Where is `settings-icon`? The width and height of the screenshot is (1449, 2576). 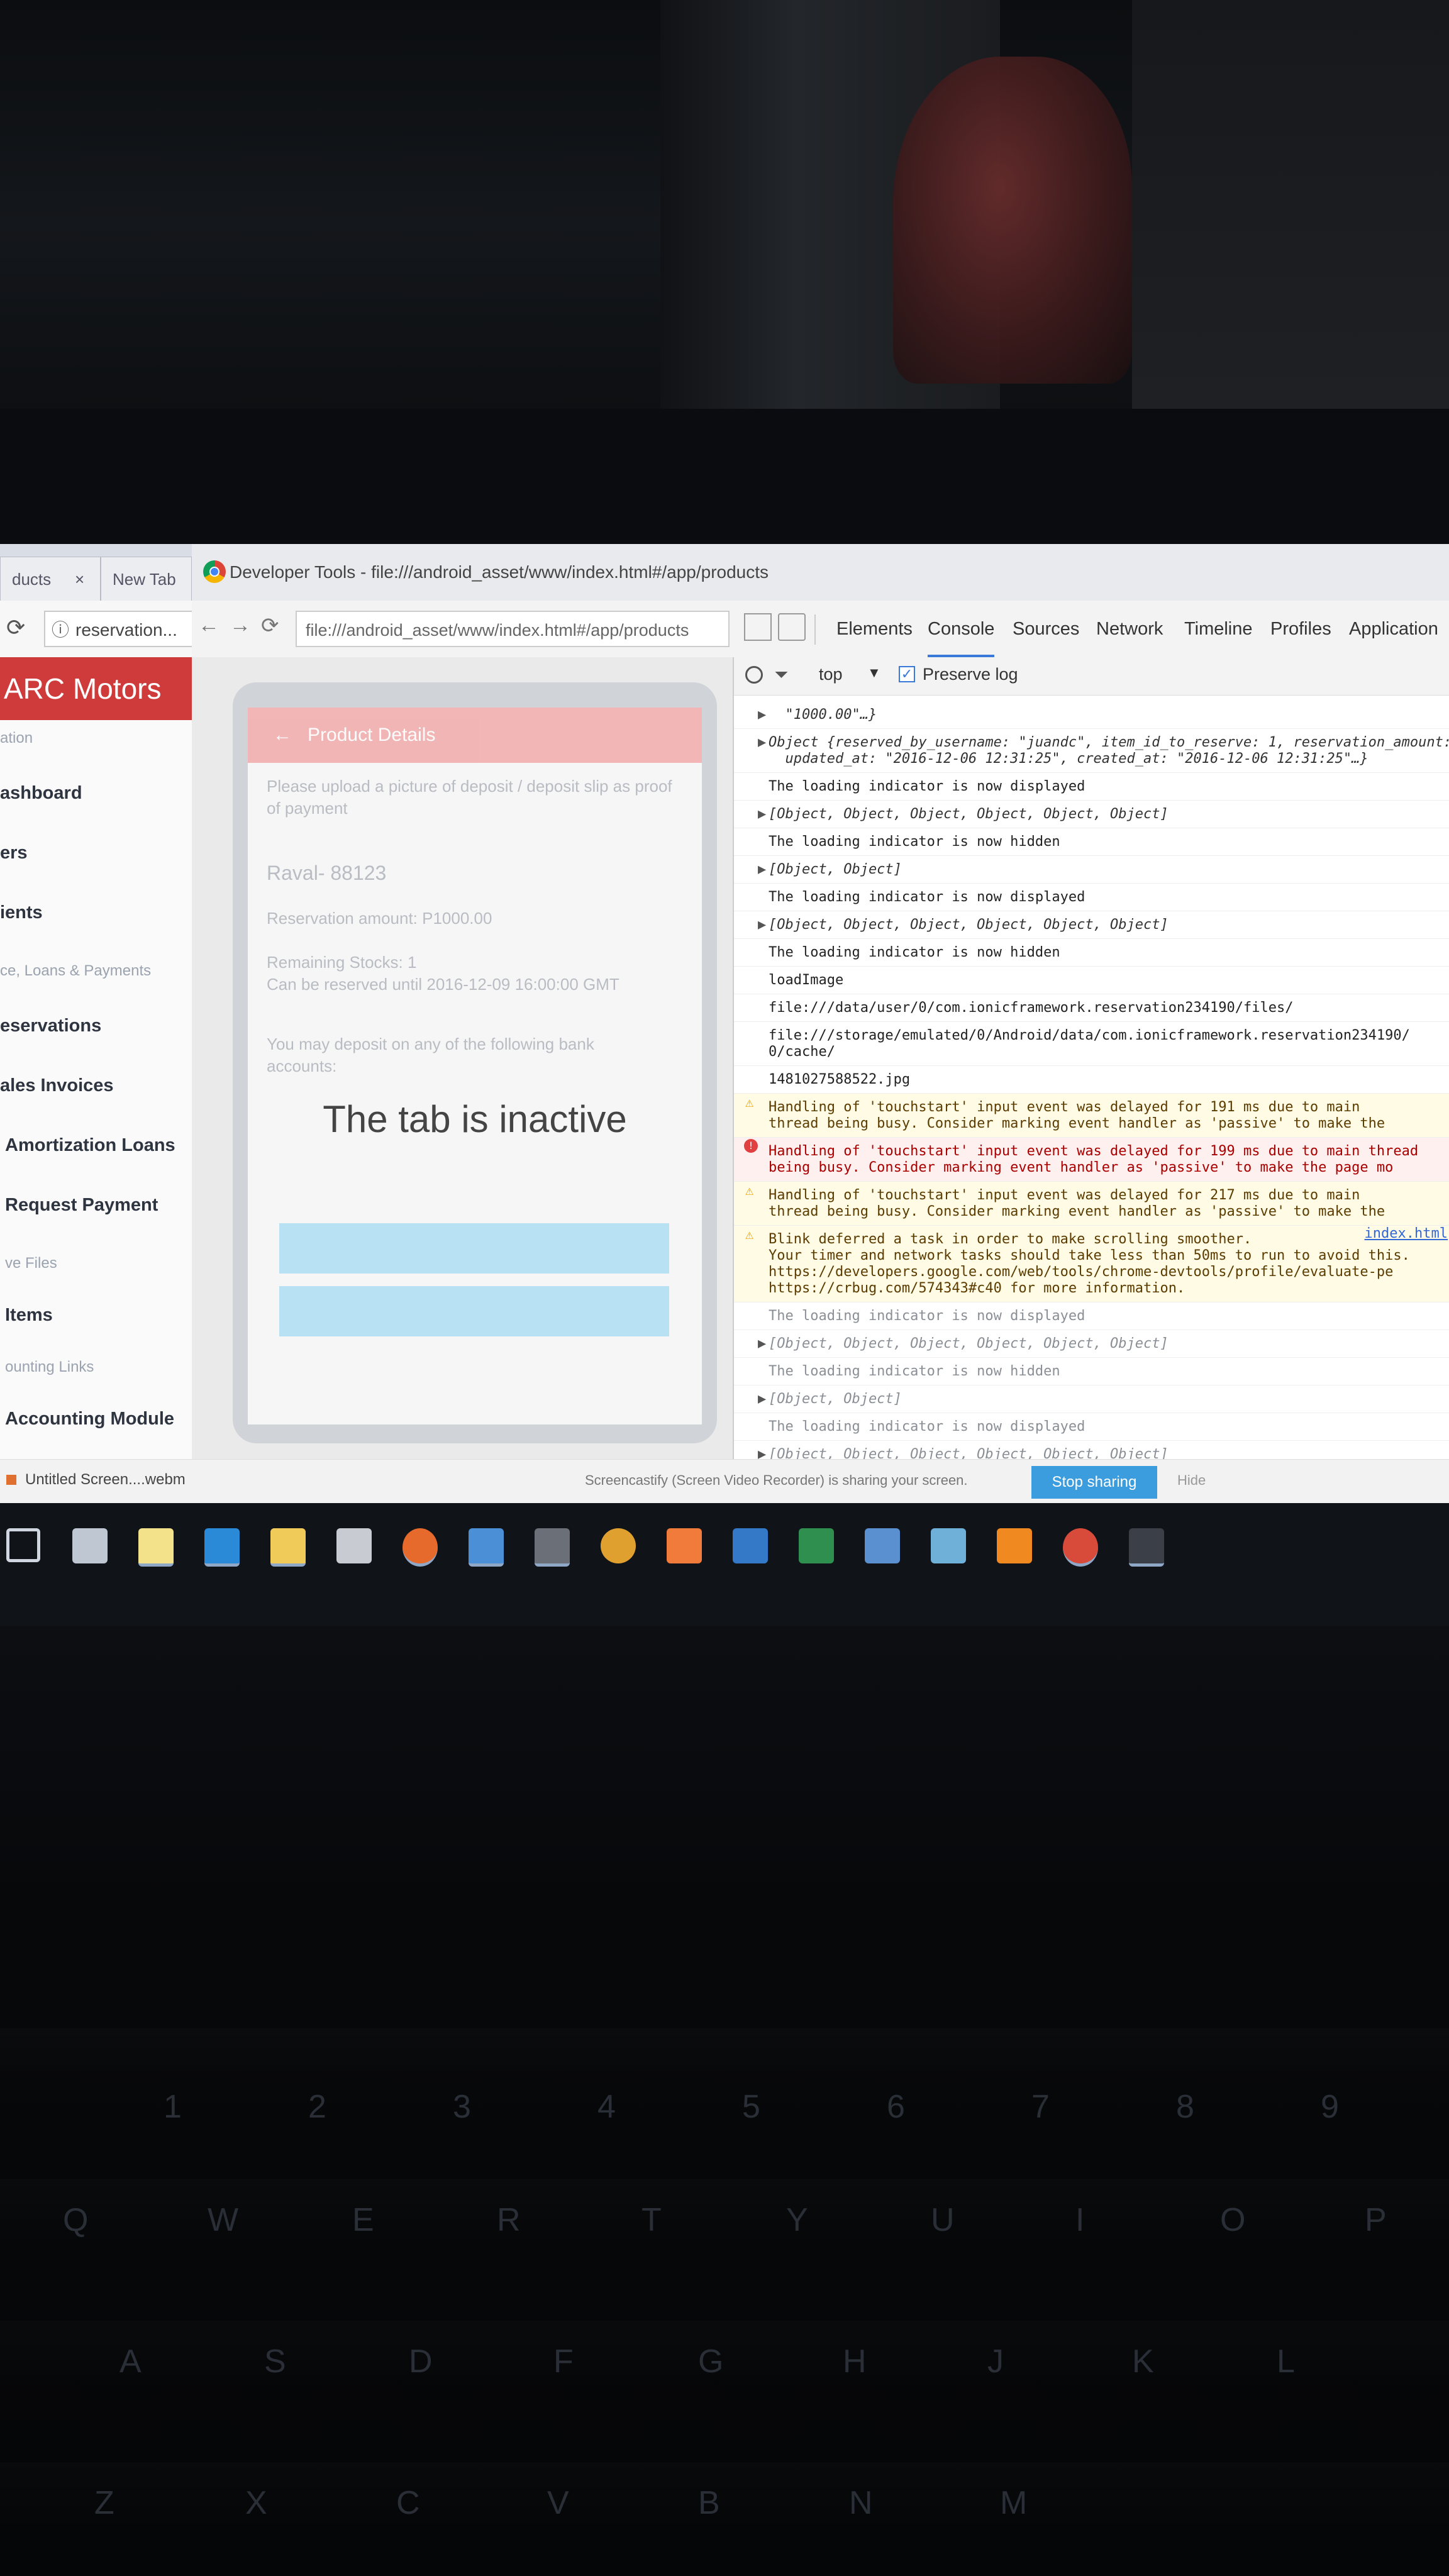 settings-icon is located at coordinates (354, 1545).